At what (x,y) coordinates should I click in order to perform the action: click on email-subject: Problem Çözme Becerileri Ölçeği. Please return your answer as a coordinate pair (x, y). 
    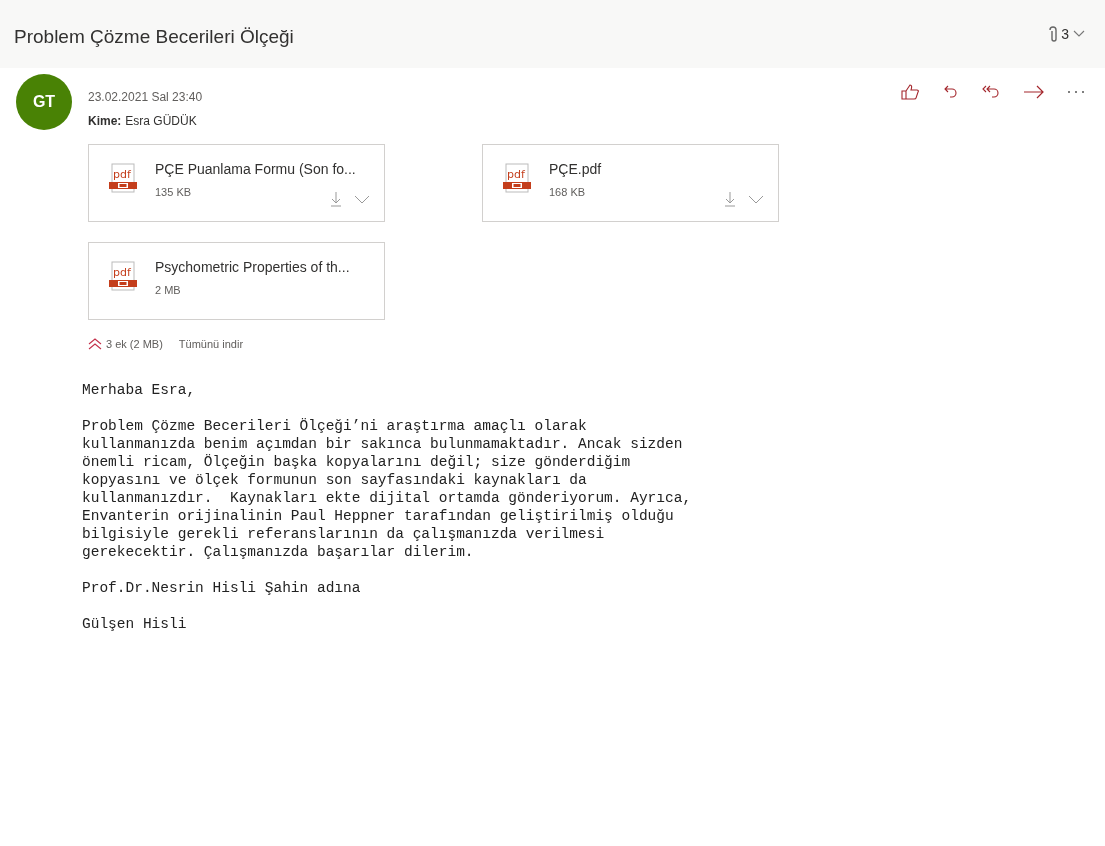
    Looking at the image, I should click on (154, 36).